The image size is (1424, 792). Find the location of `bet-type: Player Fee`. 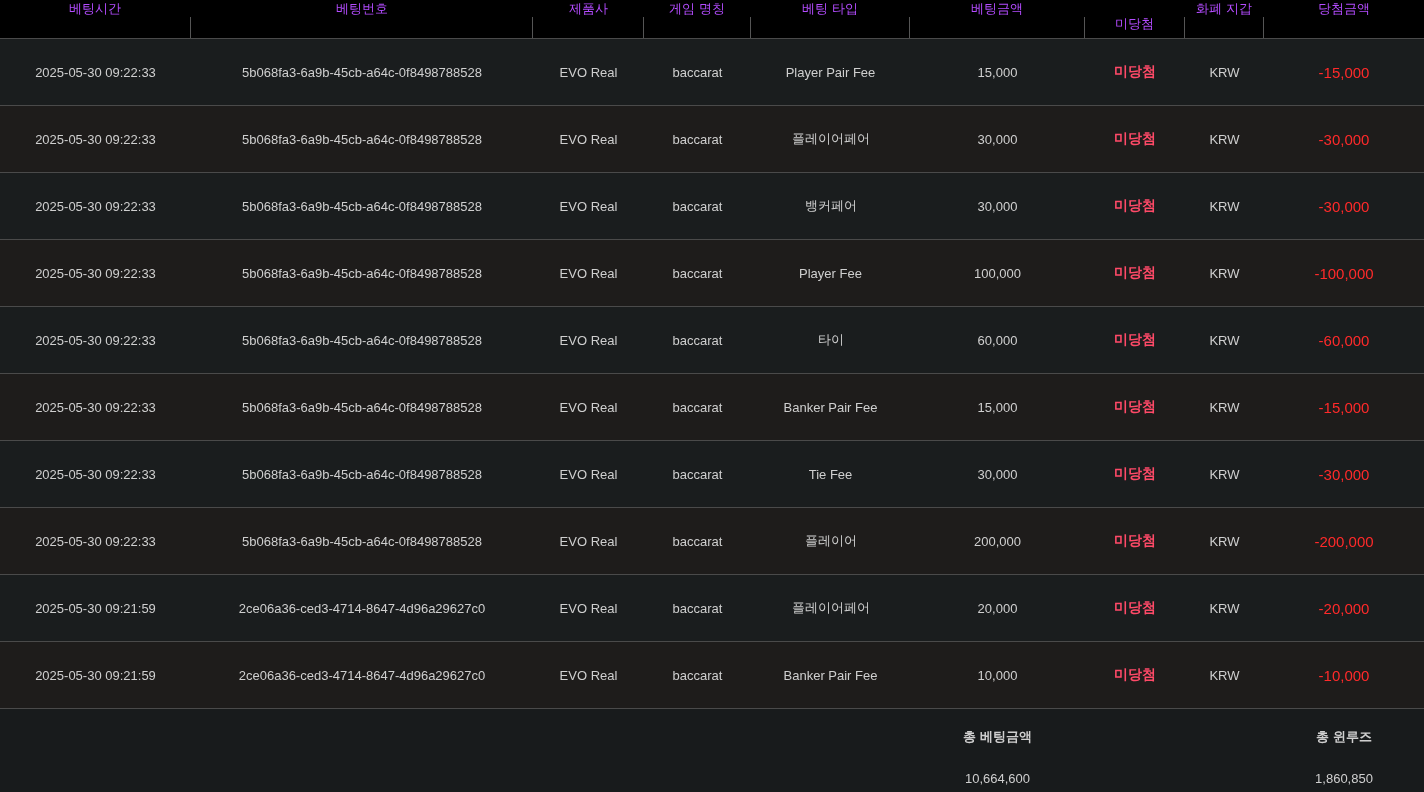

bet-type: Player Fee is located at coordinates (830, 273).